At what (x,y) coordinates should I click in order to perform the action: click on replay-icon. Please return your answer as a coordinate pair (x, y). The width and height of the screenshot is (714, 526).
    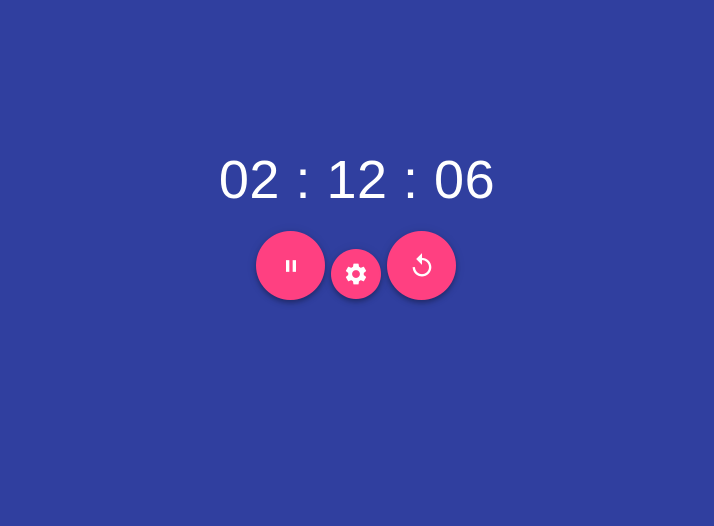
    Looking at the image, I should click on (422, 266).